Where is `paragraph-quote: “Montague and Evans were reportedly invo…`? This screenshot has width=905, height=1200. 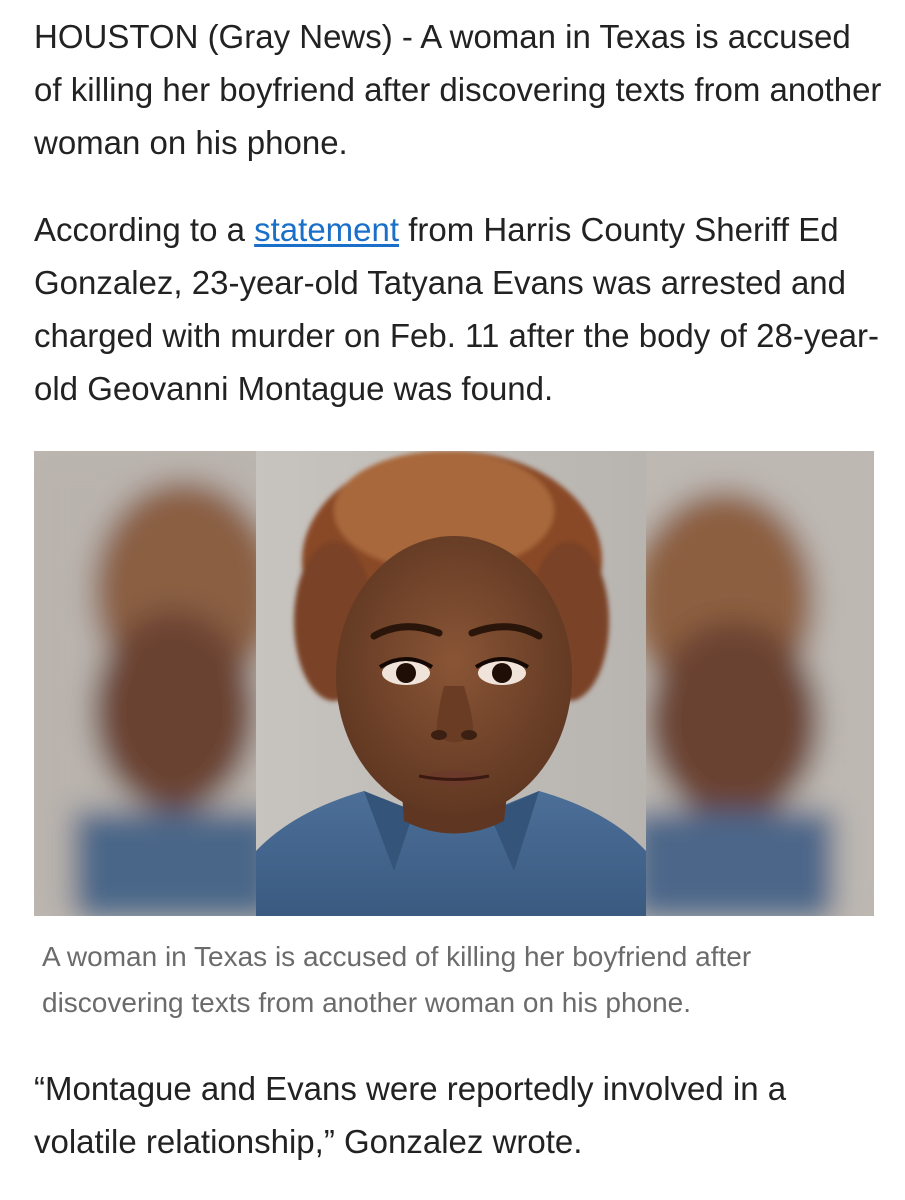 paragraph-quote: “Montague and Evans were reportedly invo… is located at coordinates (410, 1115).